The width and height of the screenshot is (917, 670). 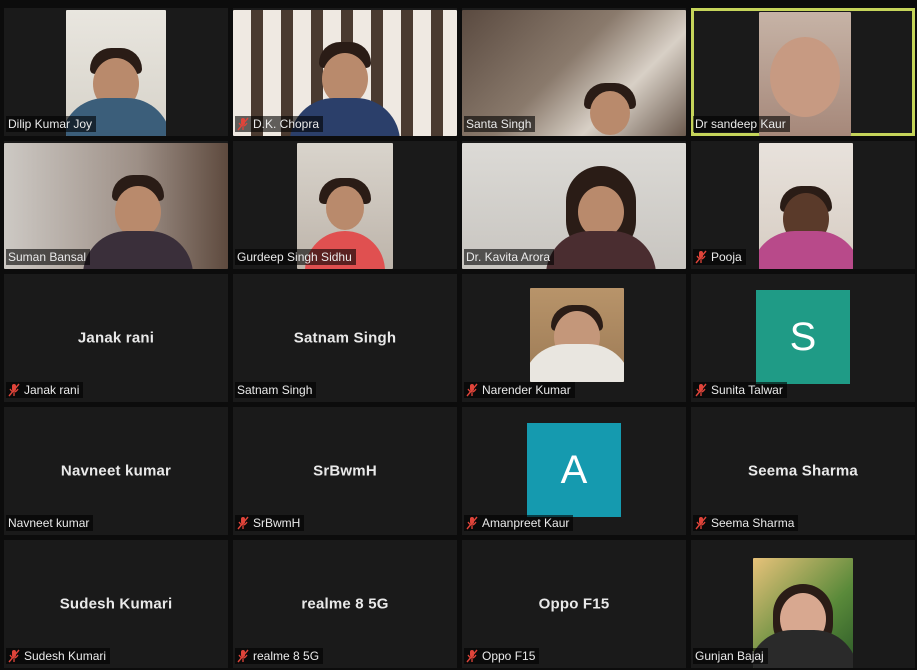 What do you see at coordinates (574, 205) in the screenshot?
I see `participant-tile: Dr. Kavita Arora` at bounding box center [574, 205].